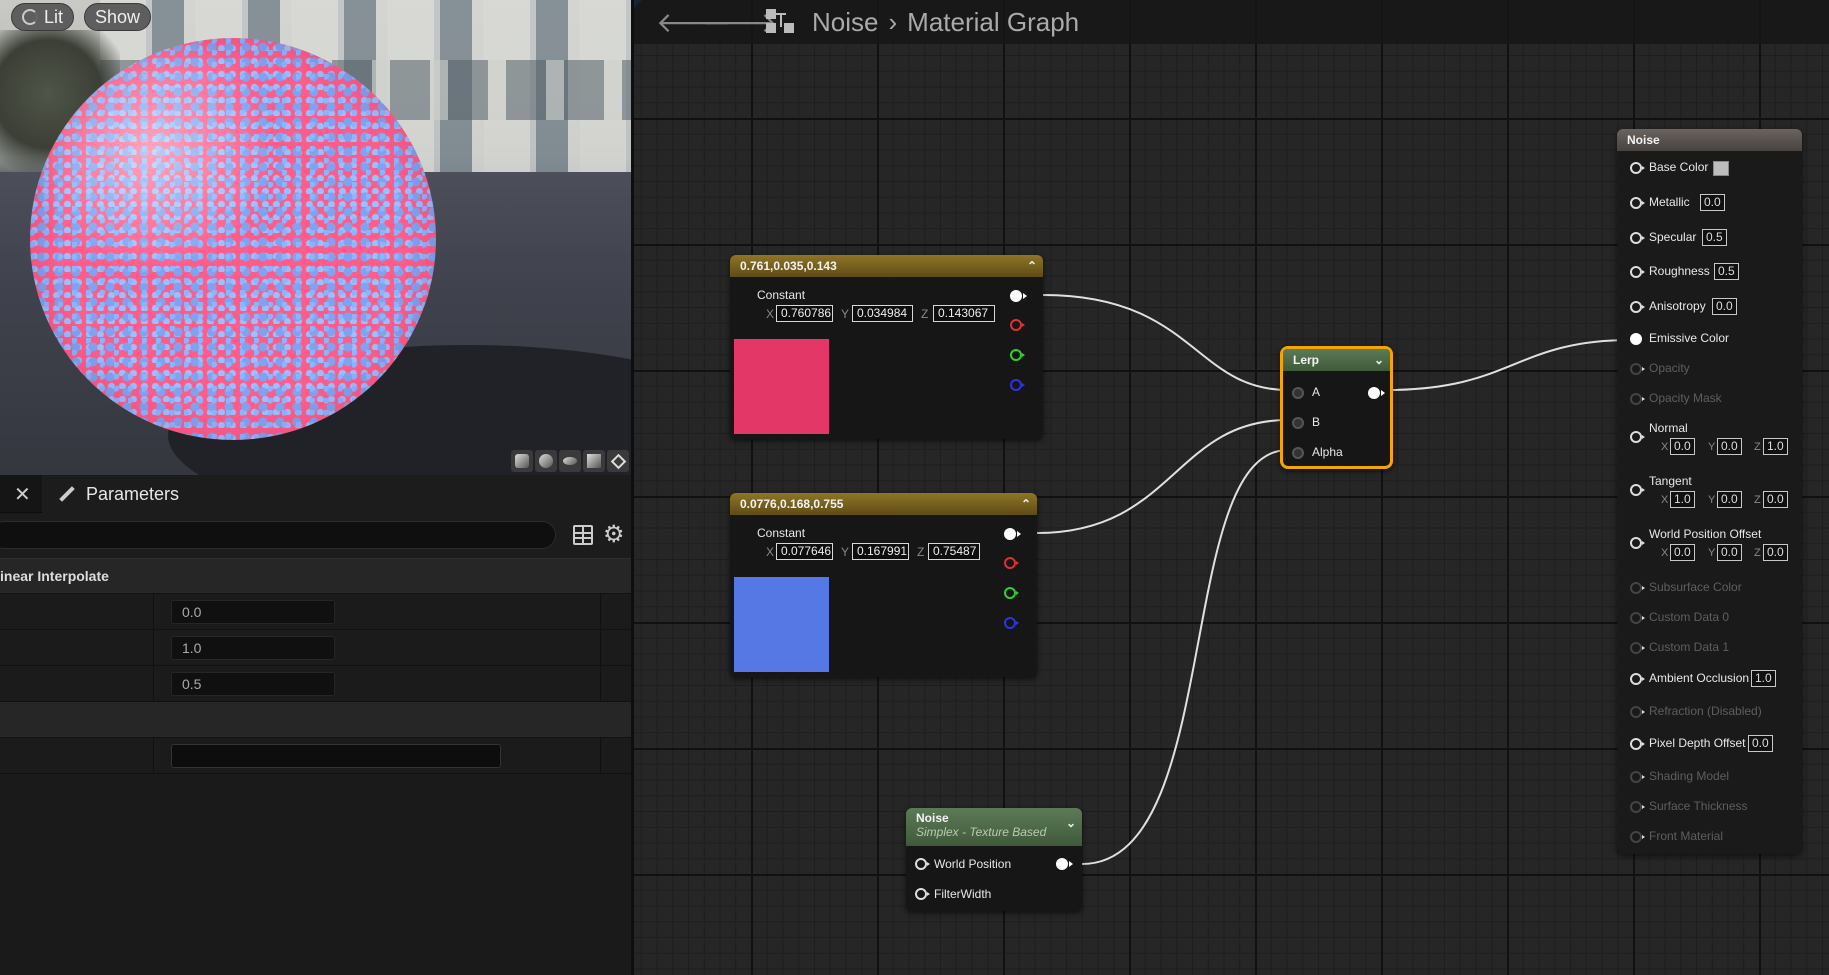  What do you see at coordinates (1709, 272) in the screenshot?
I see `result-row-roughness: Roughness 0.5` at bounding box center [1709, 272].